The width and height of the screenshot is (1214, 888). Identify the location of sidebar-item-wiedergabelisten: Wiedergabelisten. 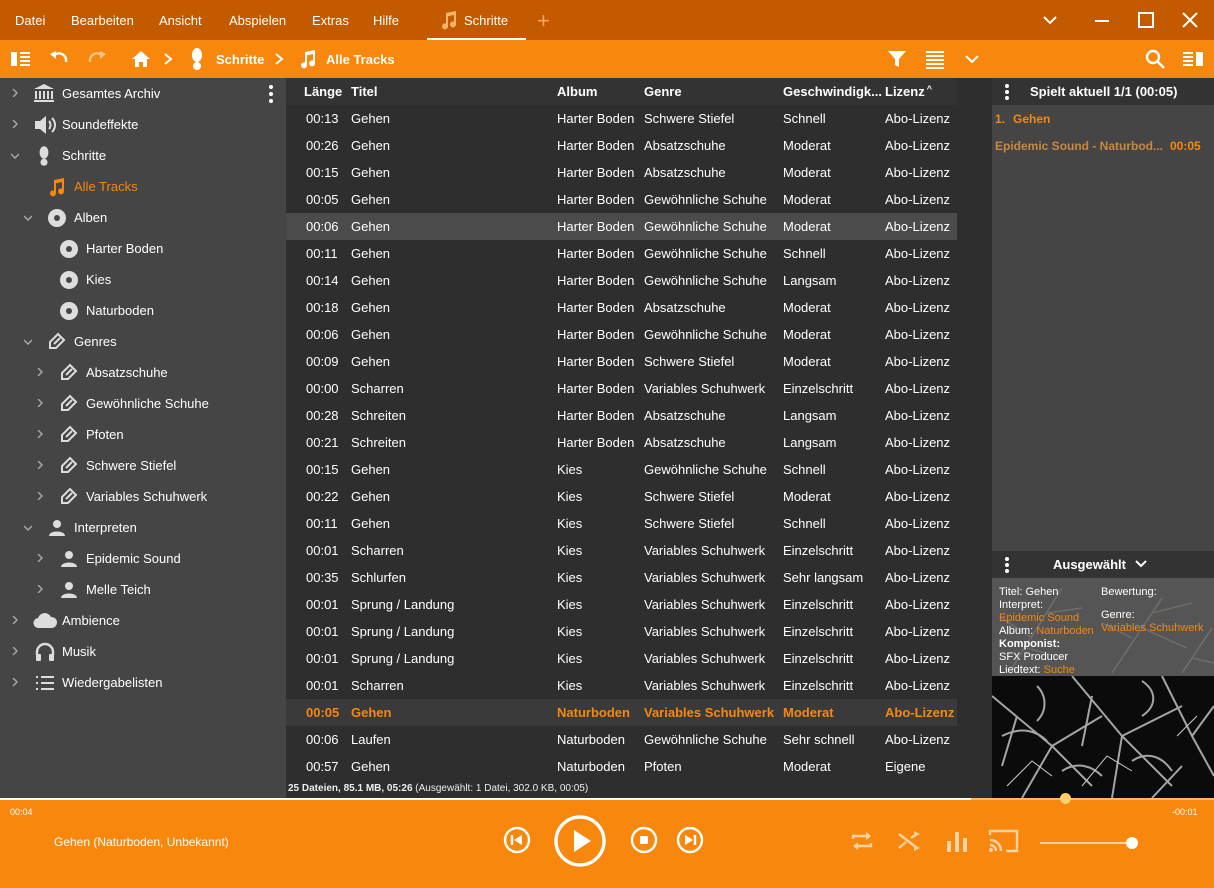
(143, 682).